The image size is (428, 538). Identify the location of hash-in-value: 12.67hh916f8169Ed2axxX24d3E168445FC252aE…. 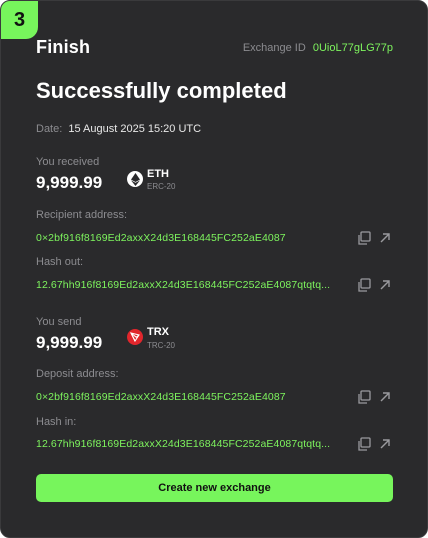
(183, 444).